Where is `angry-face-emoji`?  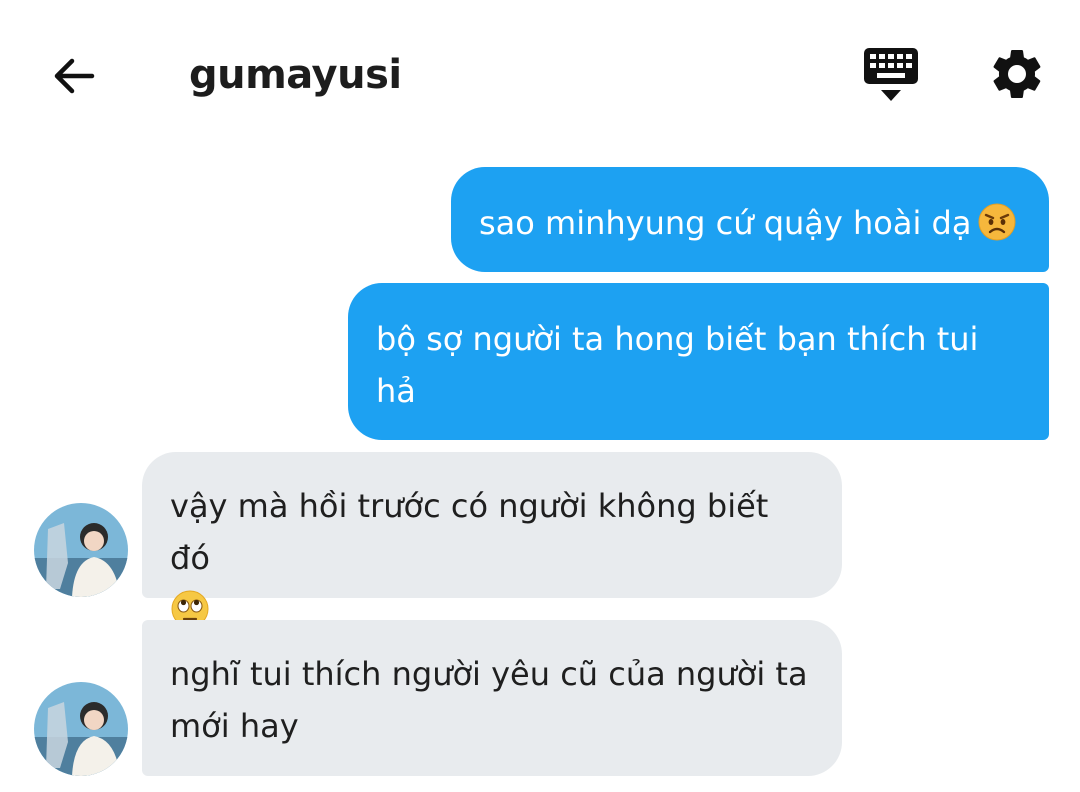 angry-face-emoji is located at coordinates (997, 222).